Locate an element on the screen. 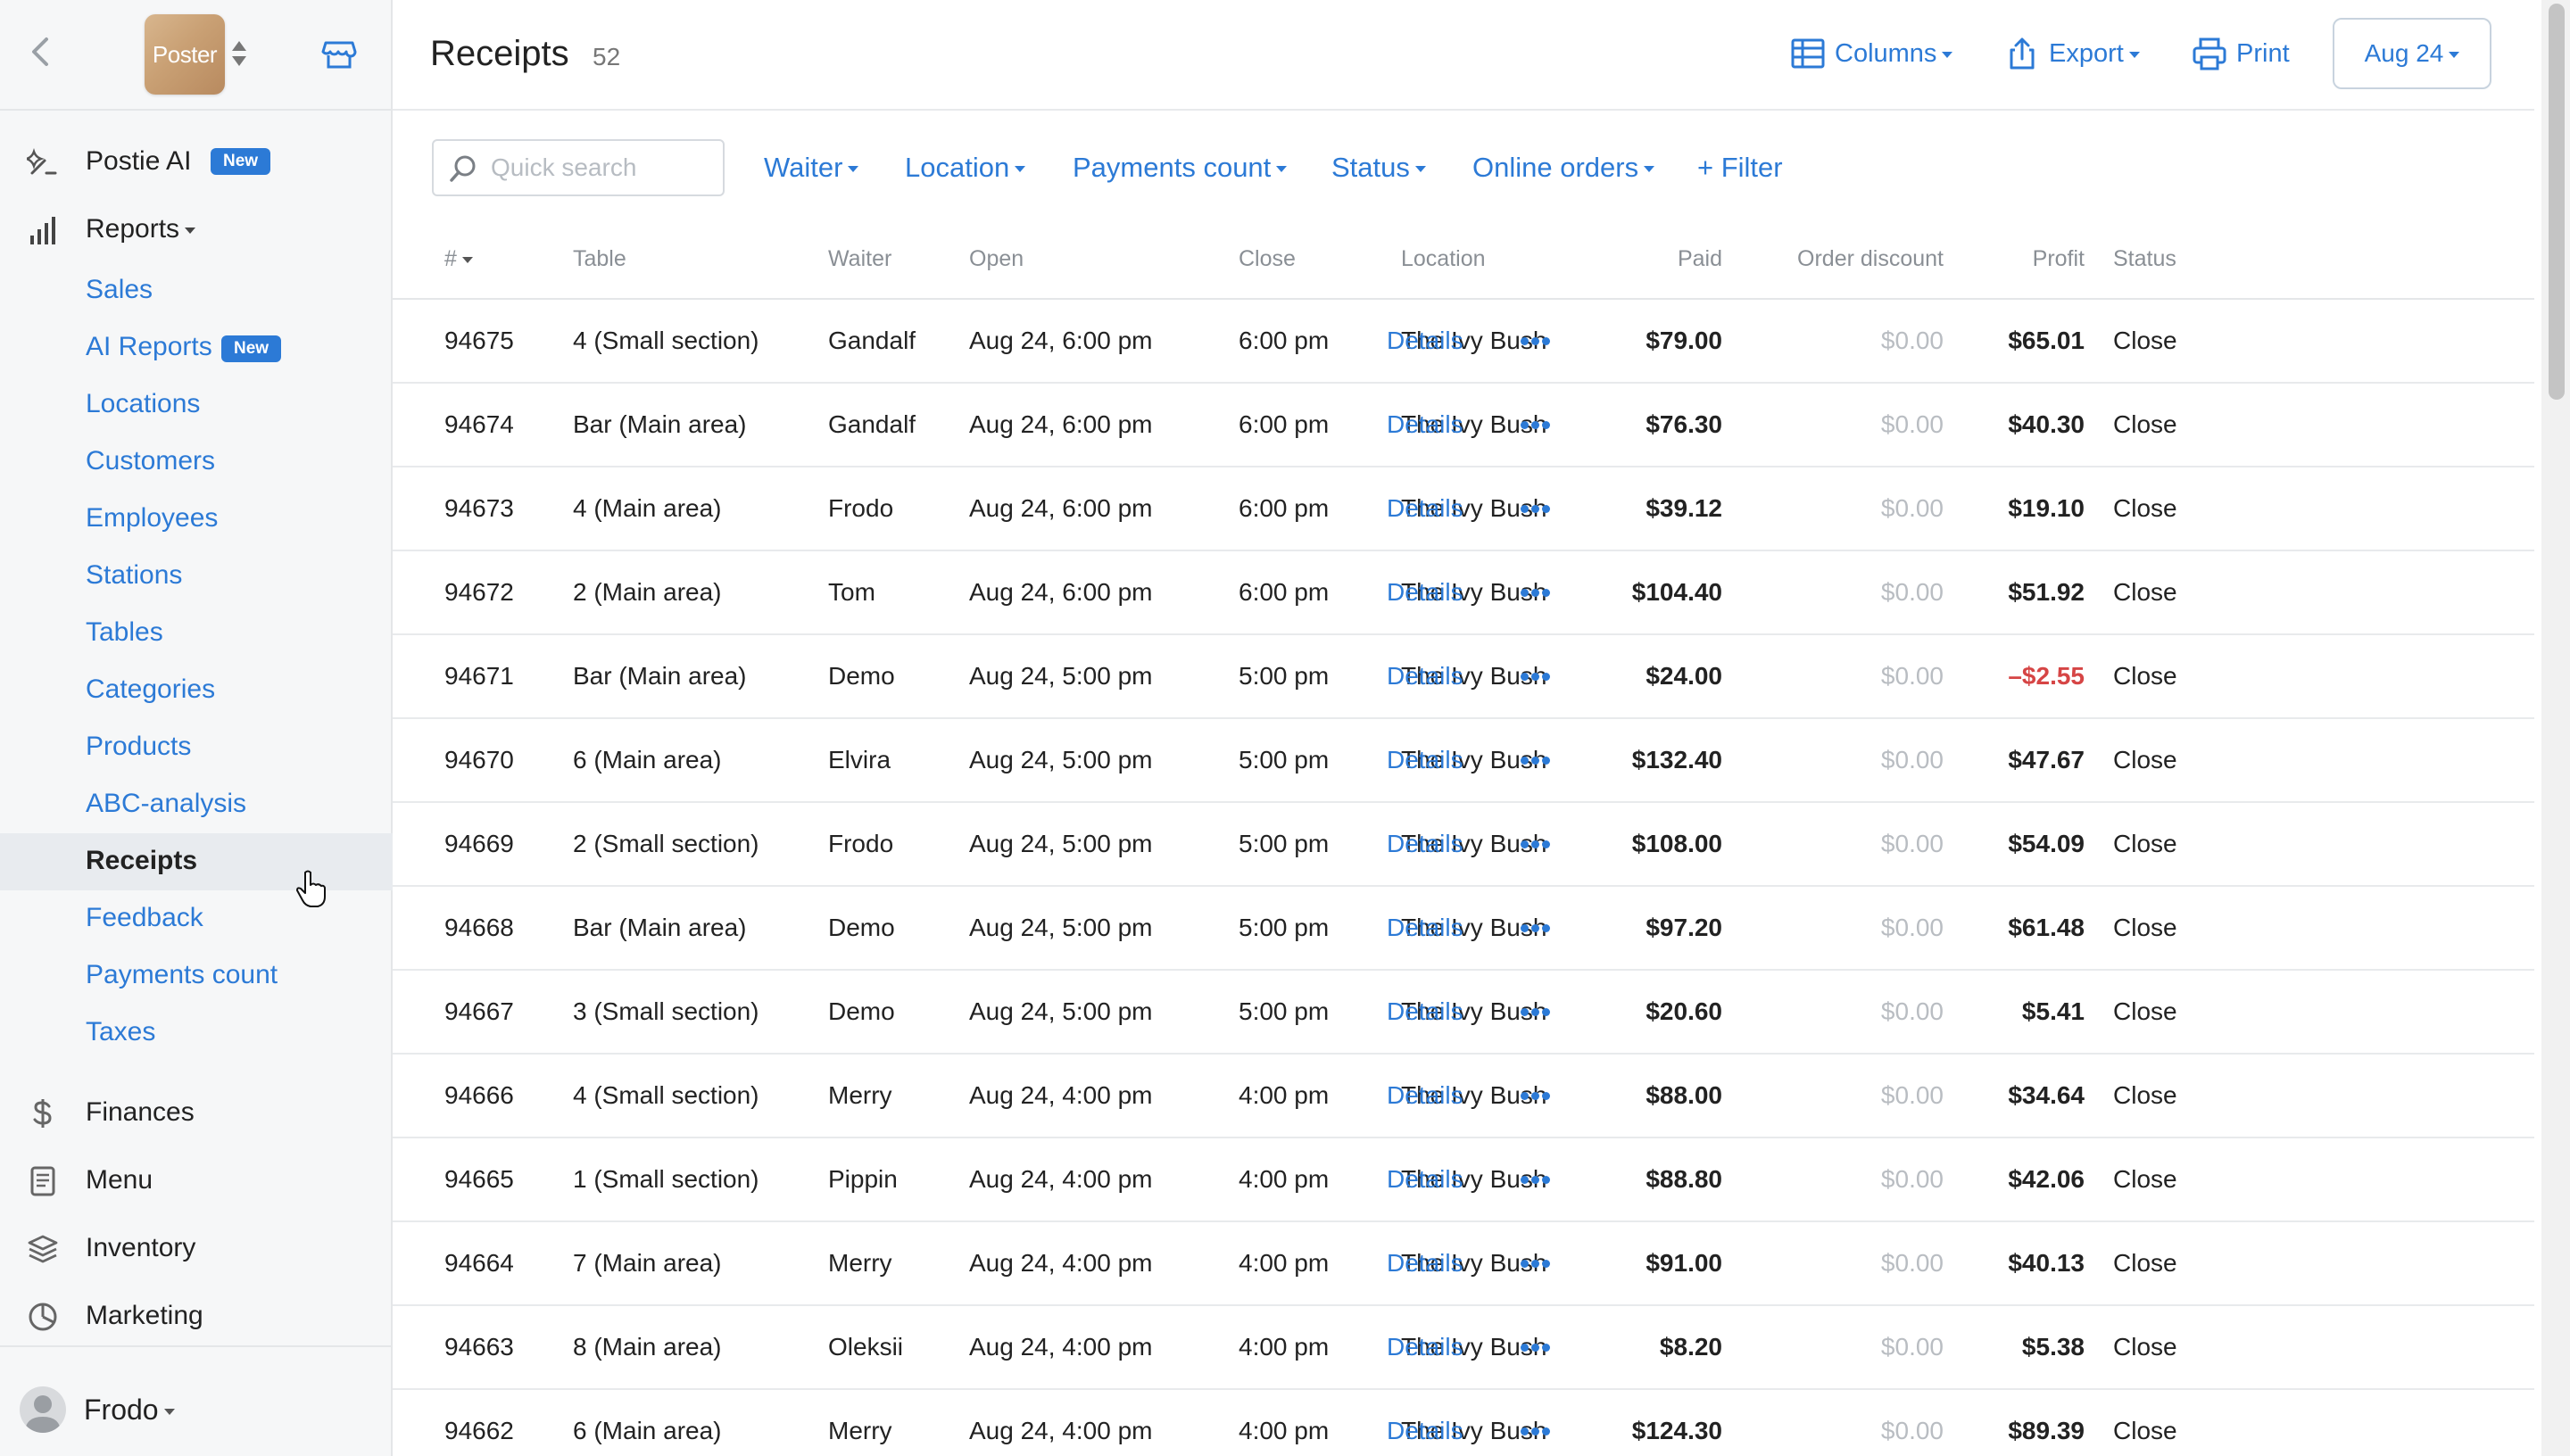 The height and width of the screenshot is (1456, 2570). nav-marketing: Marketing is located at coordinates (197, 1317).